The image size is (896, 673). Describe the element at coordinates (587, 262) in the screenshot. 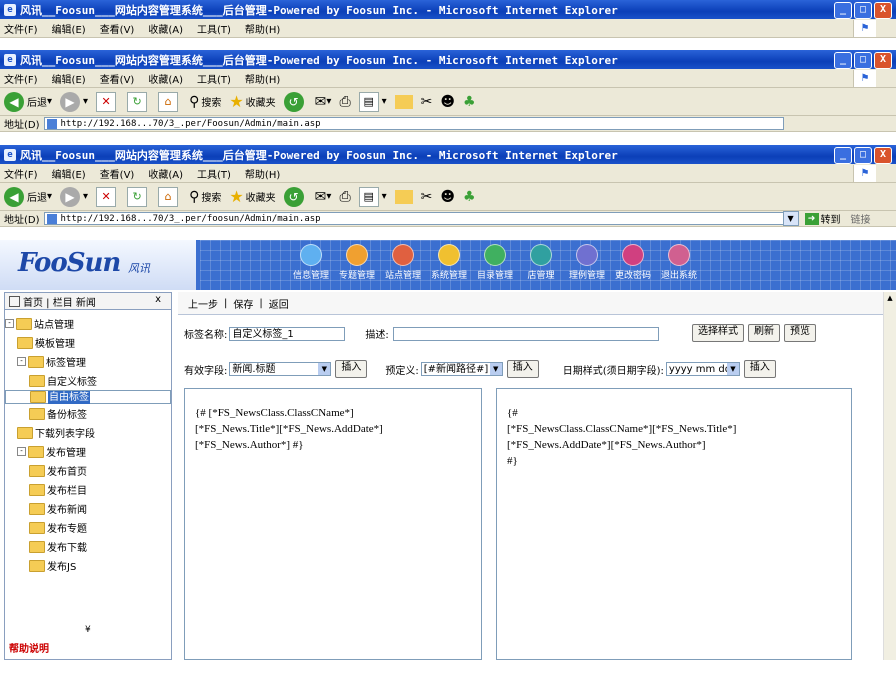

I see `nav-manage: 理例管理` at that location.